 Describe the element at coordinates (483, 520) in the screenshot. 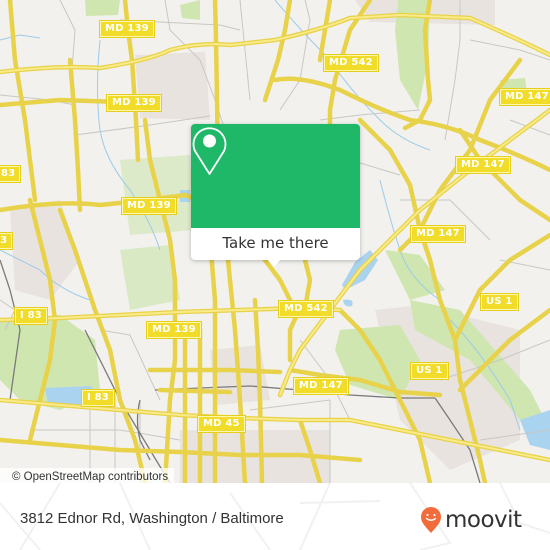

I see `moovit-brand-name: moovit` at that location.